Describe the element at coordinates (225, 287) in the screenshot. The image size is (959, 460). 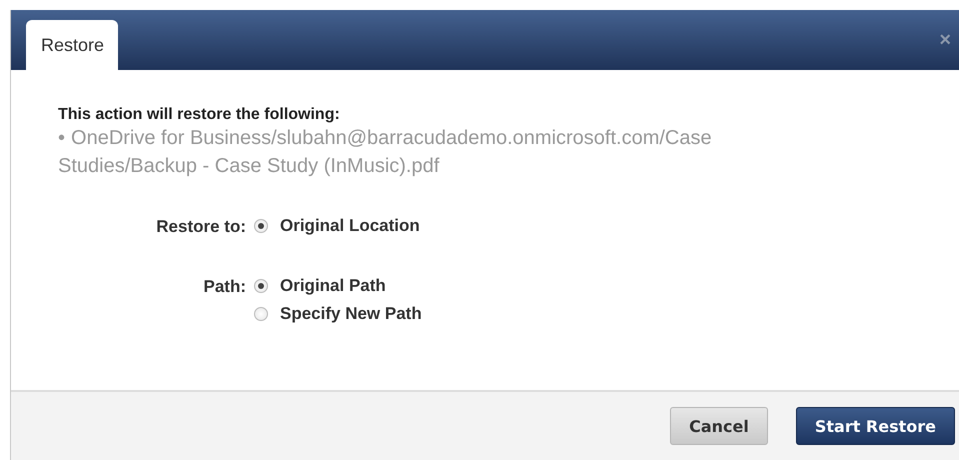
I see `option-label: Path:` at that location.